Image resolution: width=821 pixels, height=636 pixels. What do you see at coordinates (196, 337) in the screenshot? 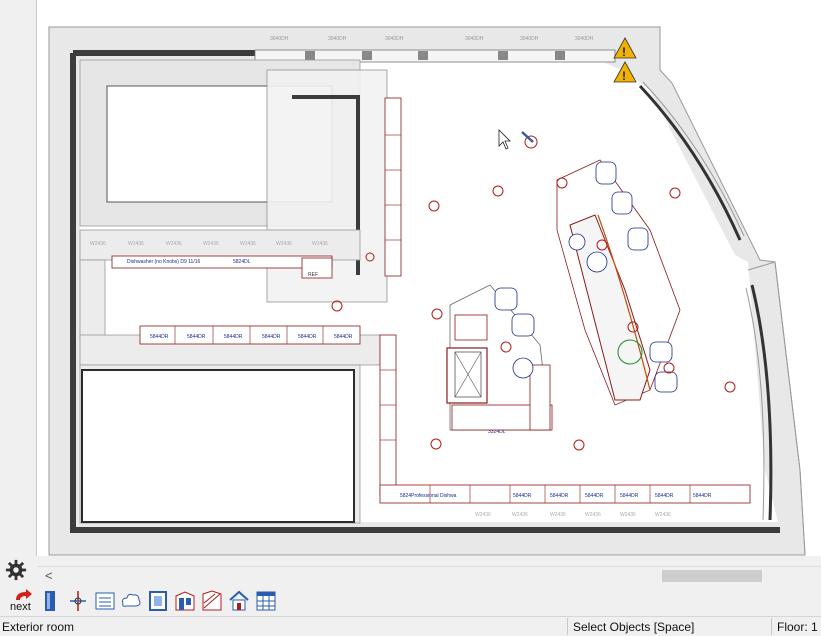
I see `cab-label-2: 5844DR` at bounding box center [196, 337].